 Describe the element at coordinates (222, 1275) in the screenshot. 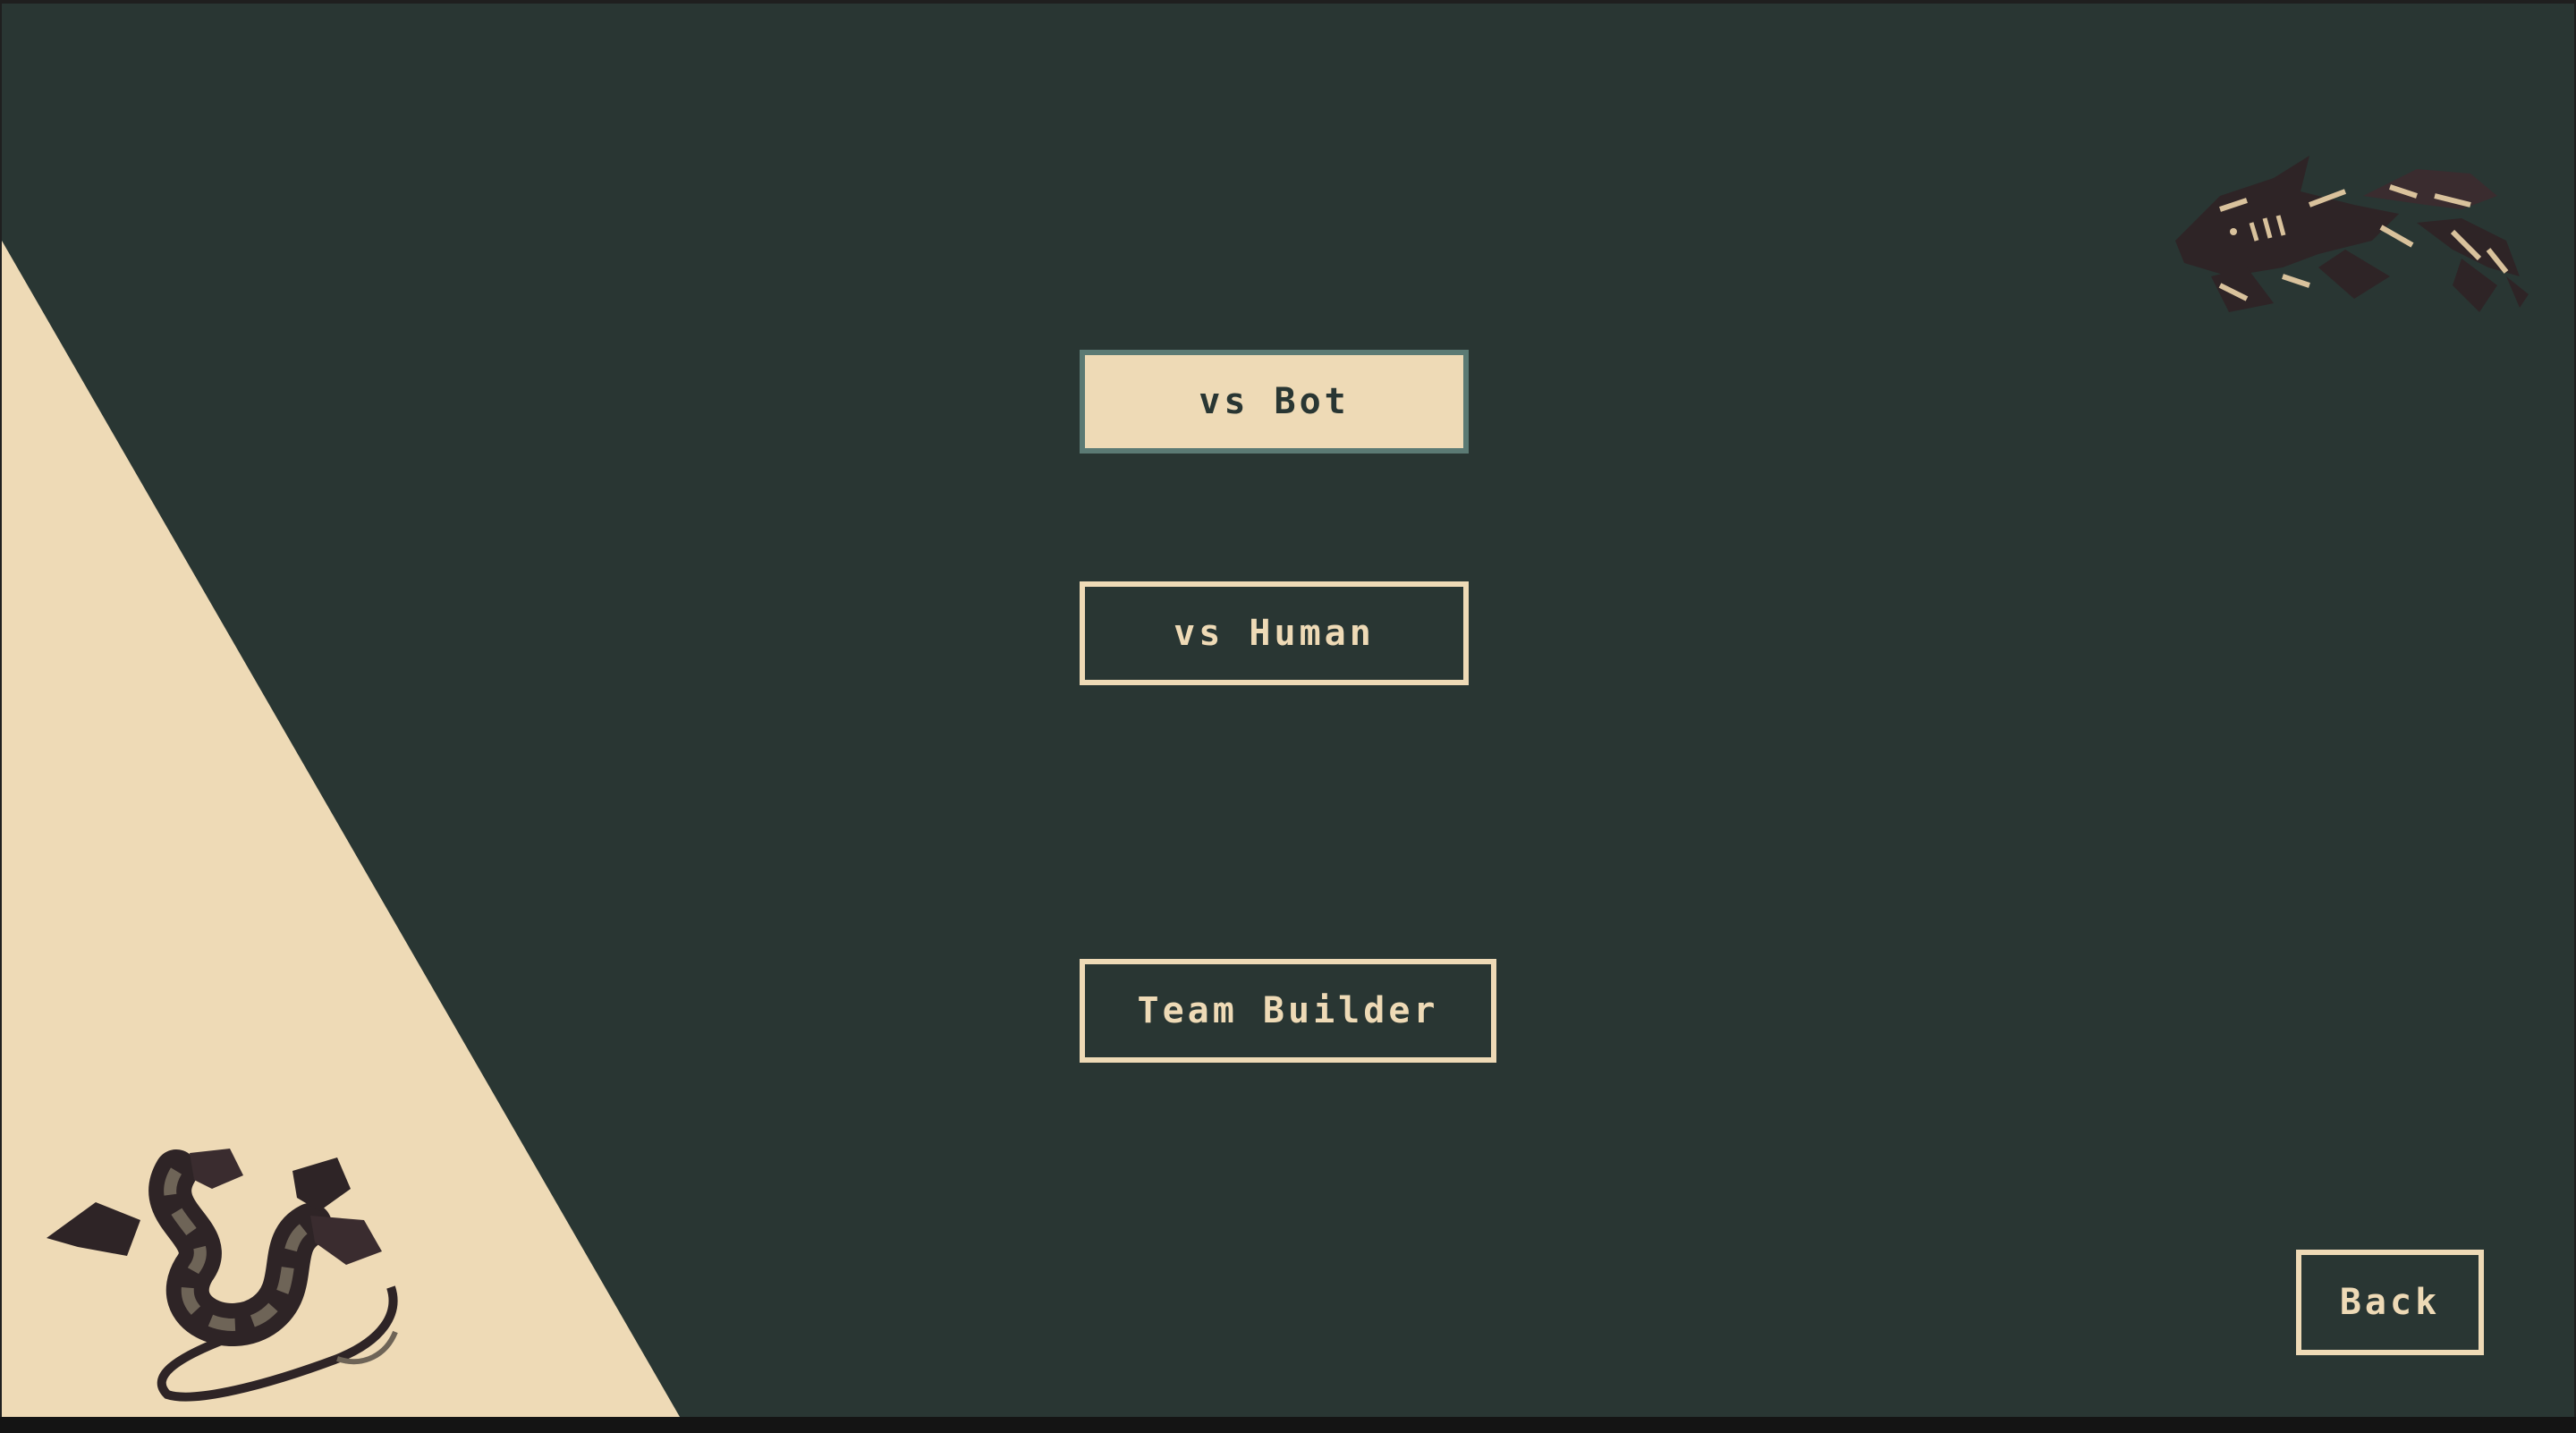

I see `serpent-creature-icon` at that location.